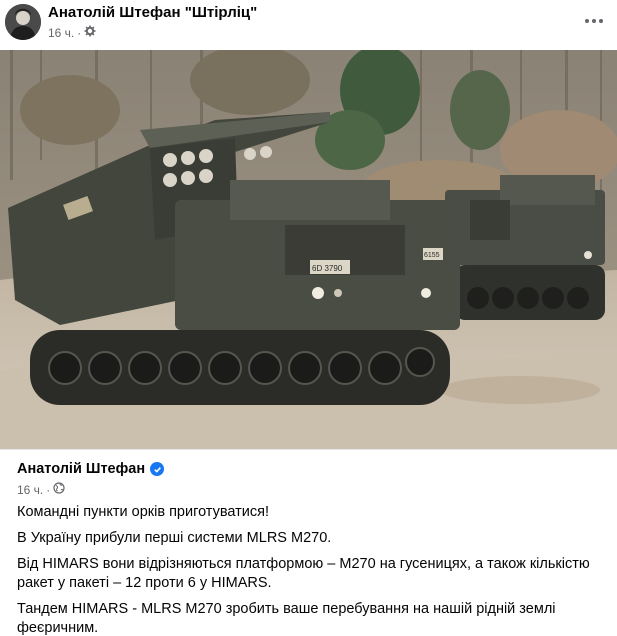  I want to click on more-options-button, so click(594, 21).